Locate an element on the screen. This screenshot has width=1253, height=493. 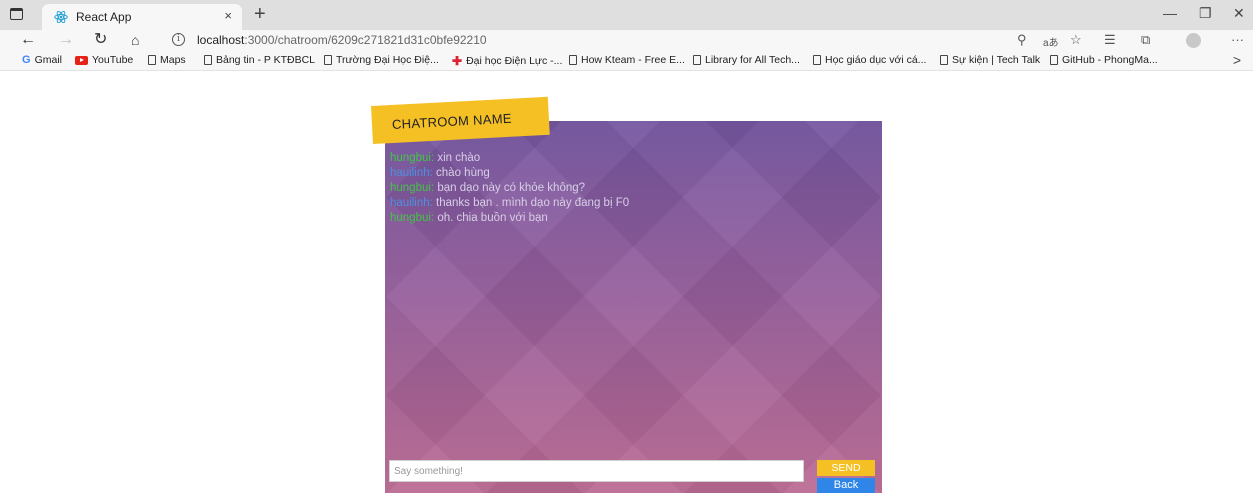
message-text: thanks bạn . mình dạo này đang bị F0 is located at coordinates (531, 203).